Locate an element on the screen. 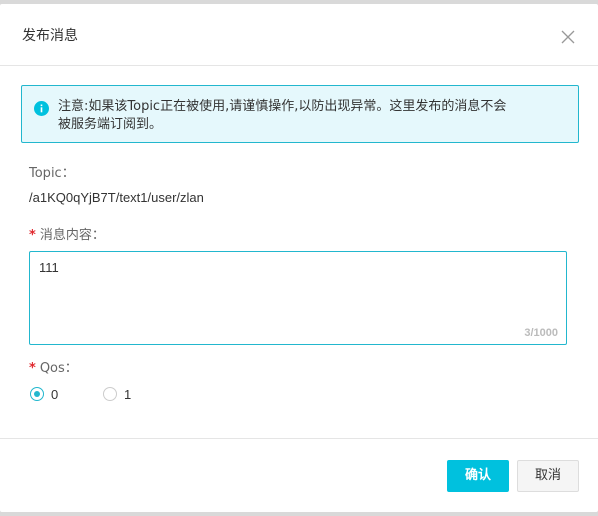 The height and width of the screenshot is (516, 598). footer-divider is located at coordinates (299, 438).